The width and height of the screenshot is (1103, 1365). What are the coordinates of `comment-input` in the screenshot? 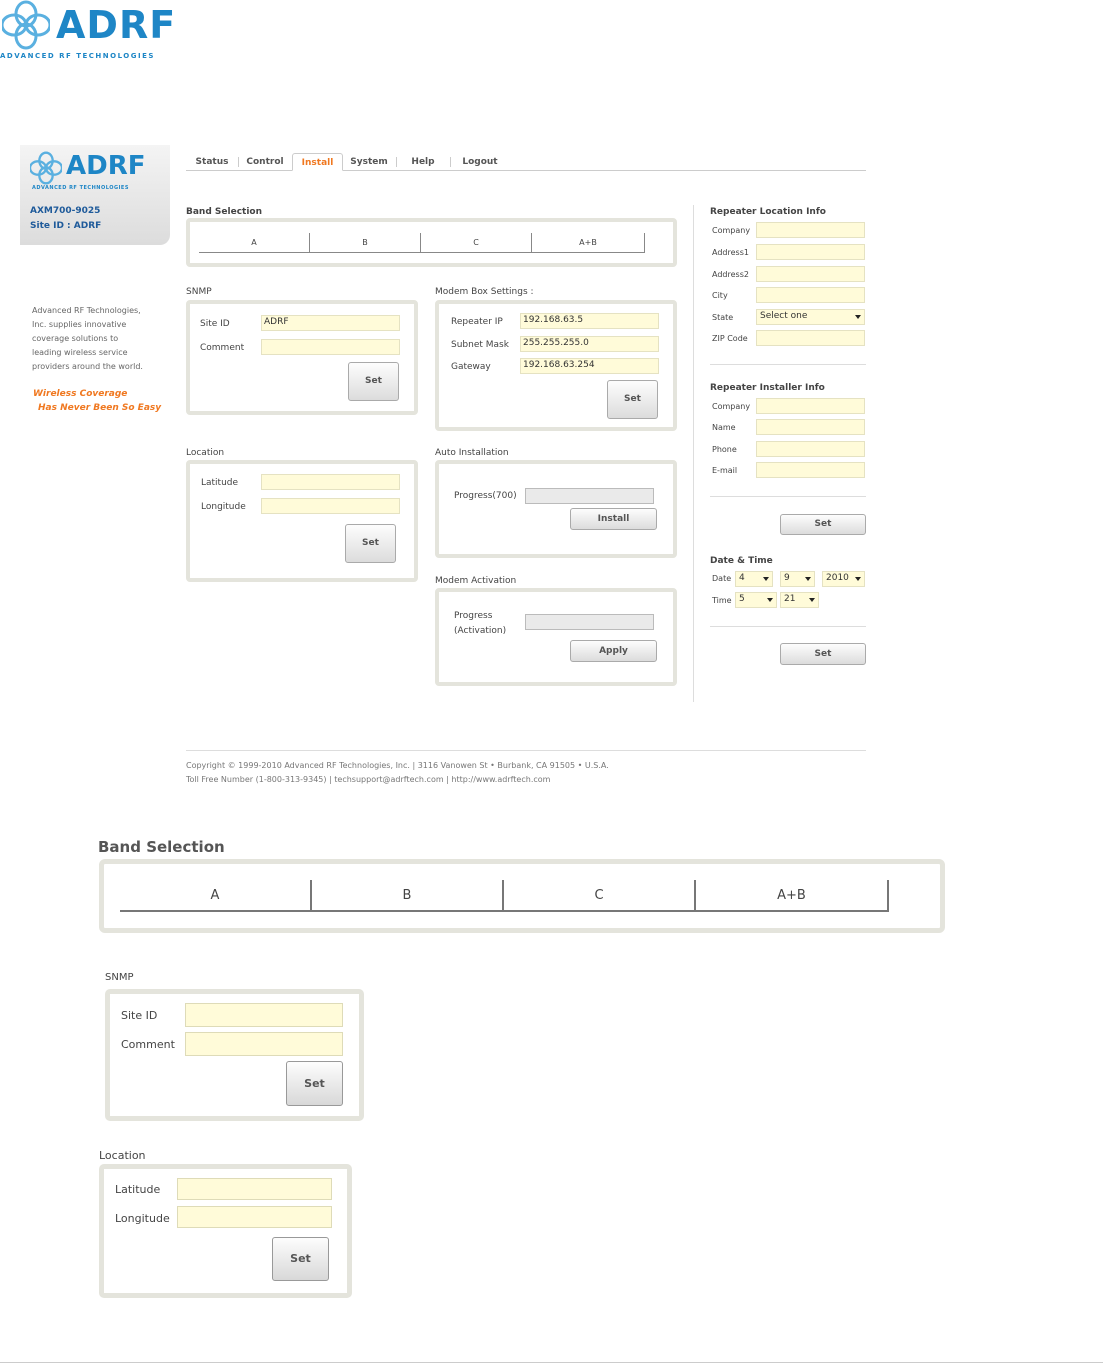 It's located at (330, 347).